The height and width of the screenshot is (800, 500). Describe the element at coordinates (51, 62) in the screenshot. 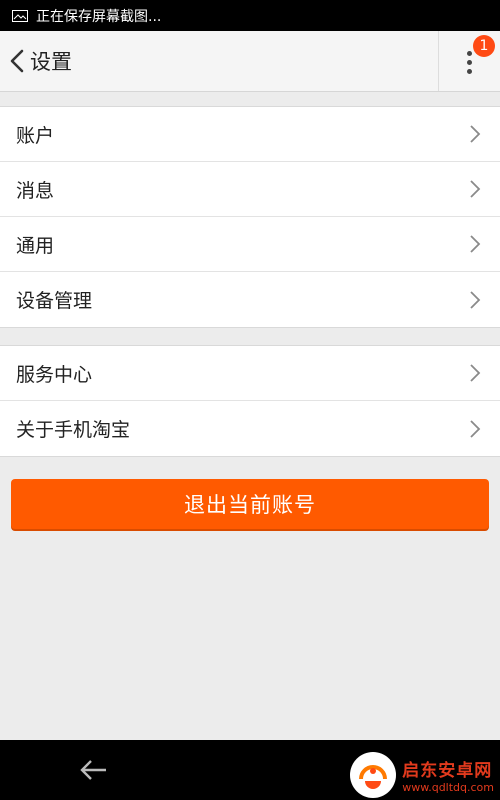

I see `page-title: 设置` at that location.